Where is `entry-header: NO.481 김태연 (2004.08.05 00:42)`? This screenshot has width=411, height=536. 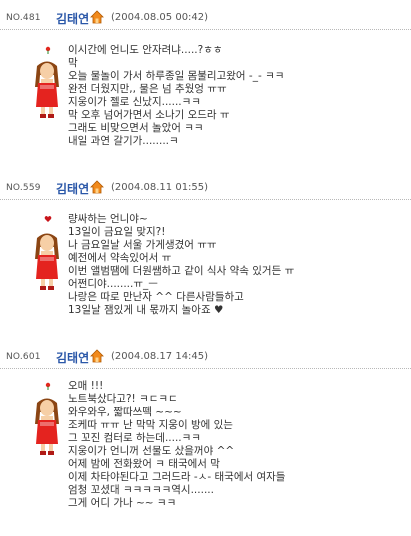 entry-header: NO.481 김태연 (2004.08.05 00:42) is located at coordinates (205, 18).